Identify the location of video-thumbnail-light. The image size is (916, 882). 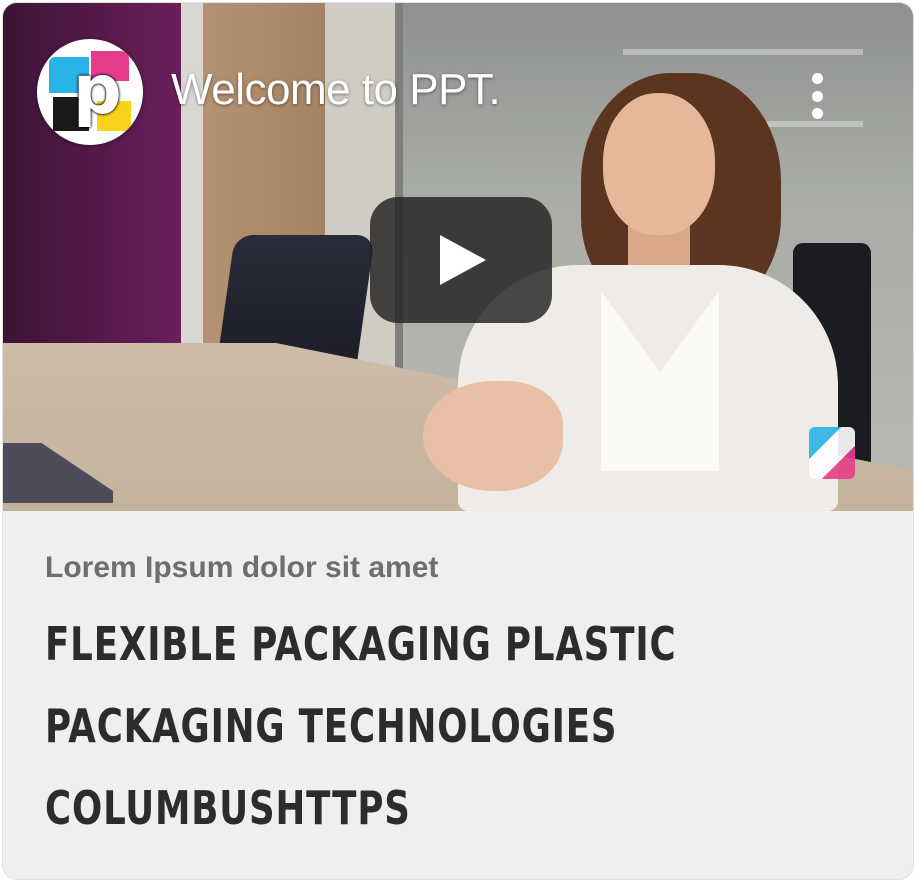
(743, 52).